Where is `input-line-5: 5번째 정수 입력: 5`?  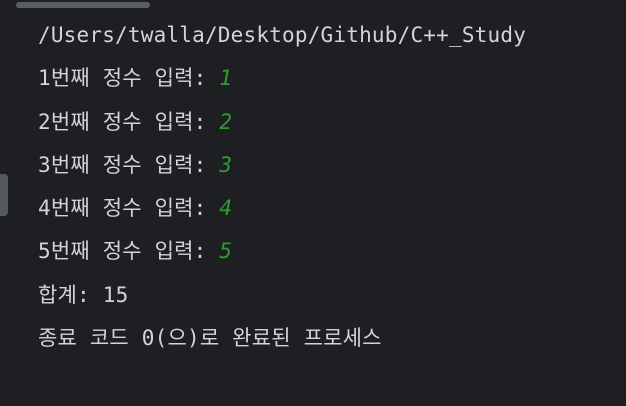
input-line-5: 5번째 정수 입력: 5 is located at coordinates (332, 251).